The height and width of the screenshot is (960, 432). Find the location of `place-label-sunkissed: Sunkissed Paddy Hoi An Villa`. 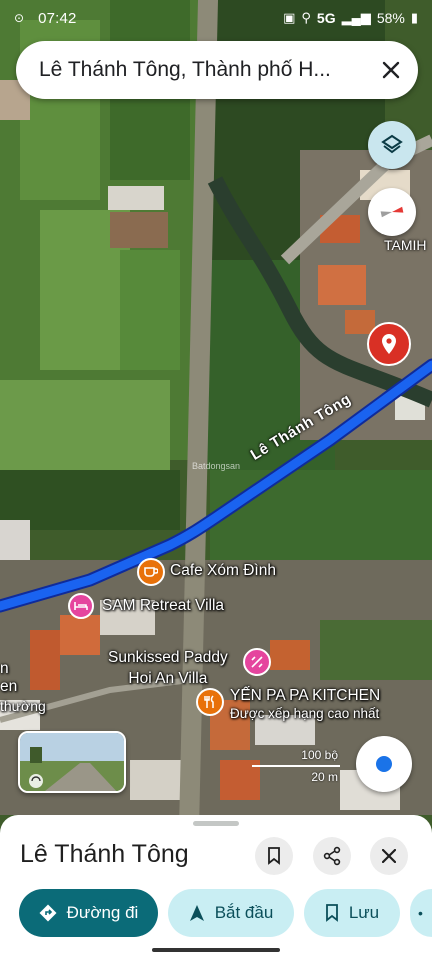

place-label-sunkissed: Sunkissed Paddy Hoi An Villa is located at coordinates (168, 668).